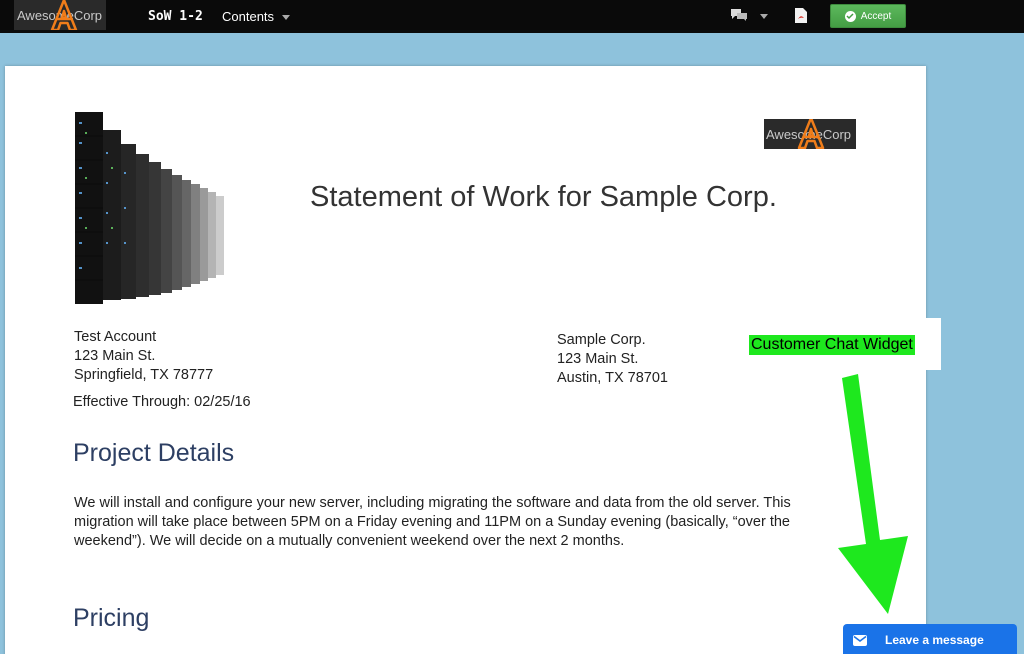  What do you see at coordinates (598, 359) in the screenshot?
I see `to-address-line: 123 Main St.` at bounding box center [598, 359].